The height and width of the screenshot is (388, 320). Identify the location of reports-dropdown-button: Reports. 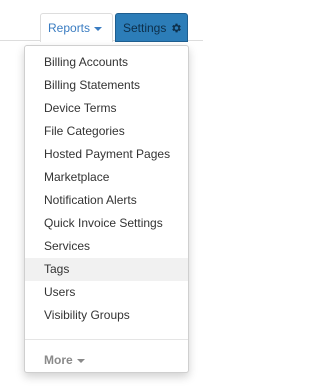
(76, 27).